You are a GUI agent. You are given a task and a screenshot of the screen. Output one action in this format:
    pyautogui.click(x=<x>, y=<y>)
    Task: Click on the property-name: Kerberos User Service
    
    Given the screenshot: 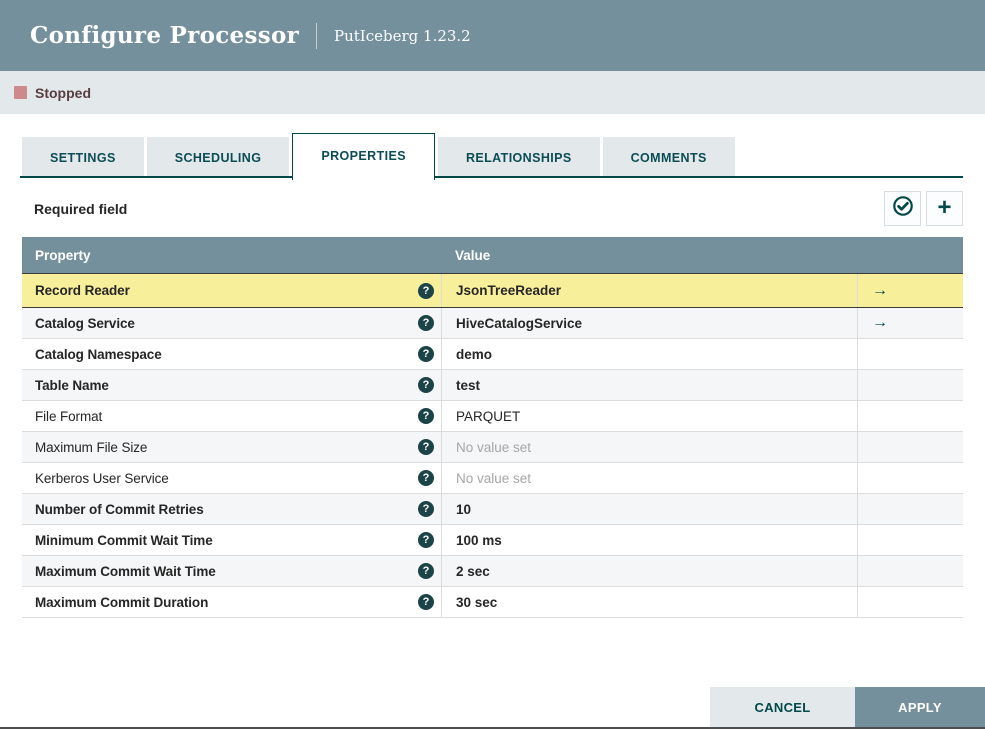 What is the action you would take?
    pyautogui.click(x=102, y=478)
    